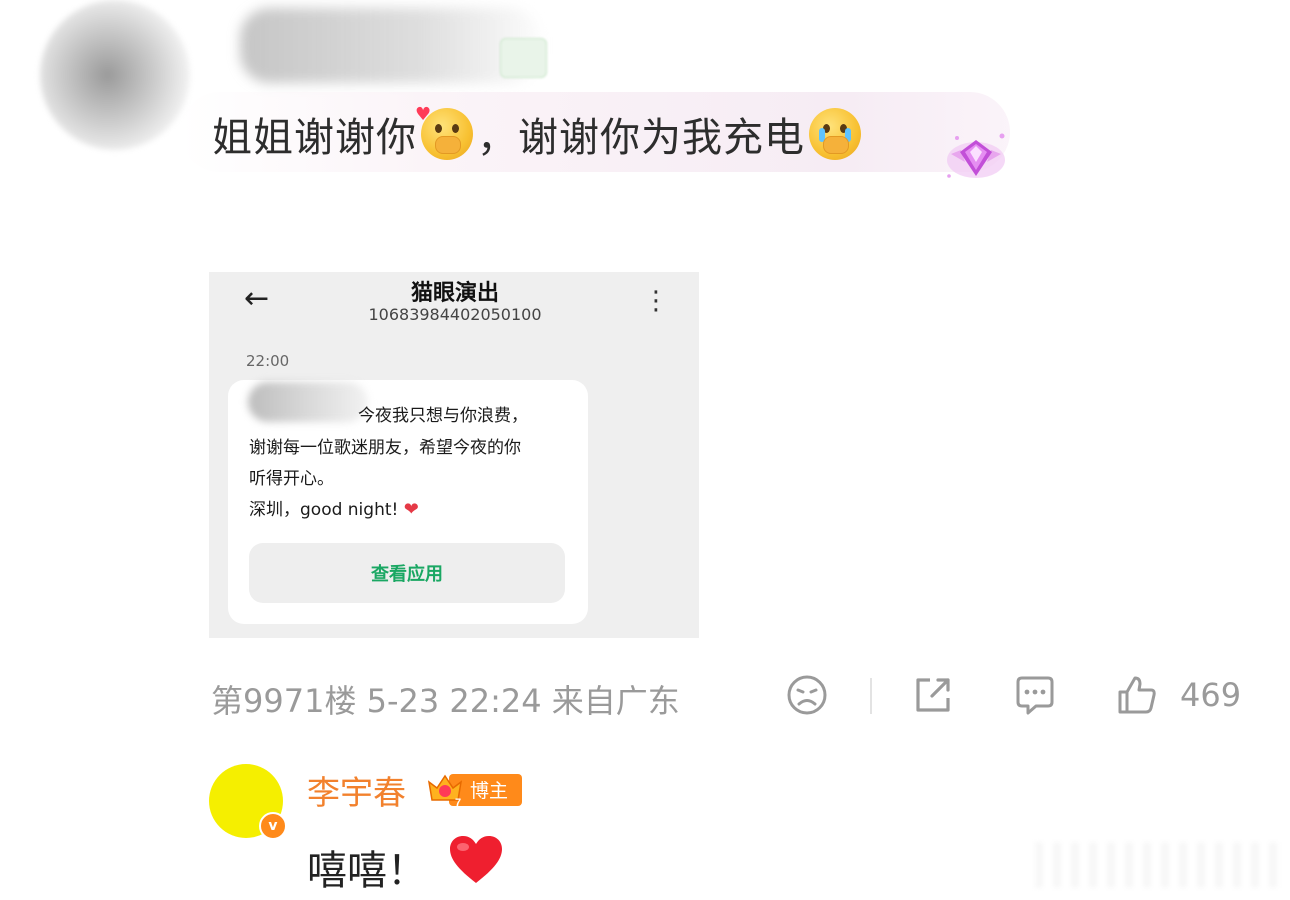  What do you see at coordinates (656, 301) in the screenshot?
I see `more-vertical-icon: ⋮` at bounding box center [656, 301].